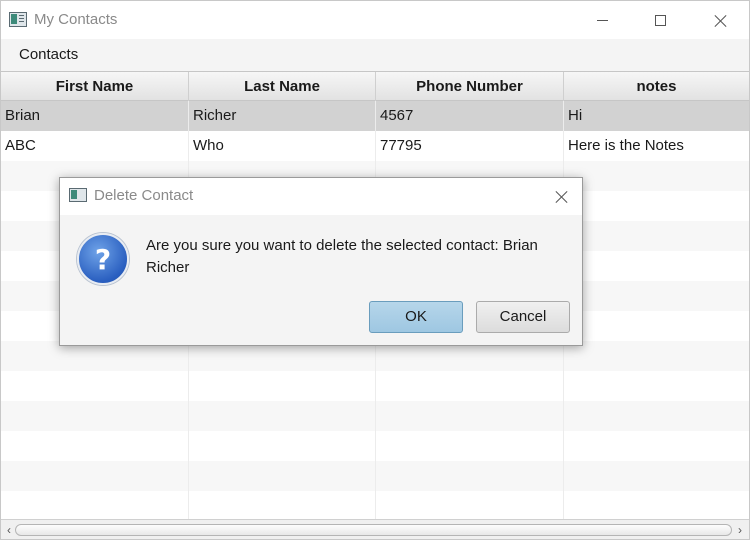 Image resolution: width=750 pixels, height=540 pixels. I want to click on maximize-icon, so click(660, 20).